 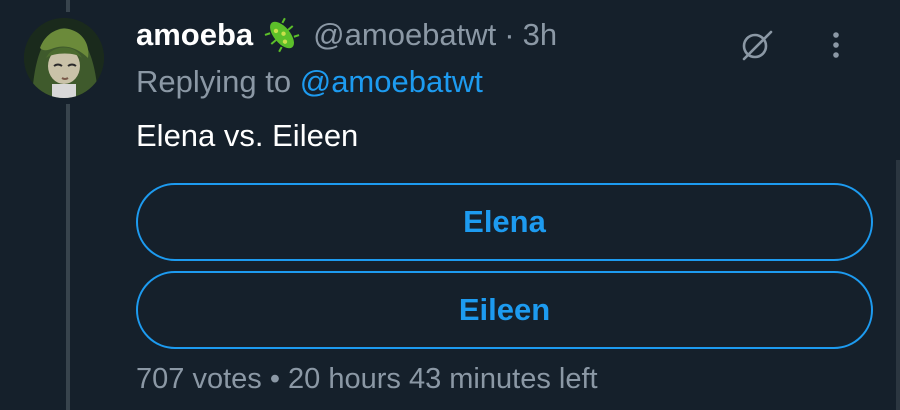 I want to click on avatar-image, so click(x=64, y=58).